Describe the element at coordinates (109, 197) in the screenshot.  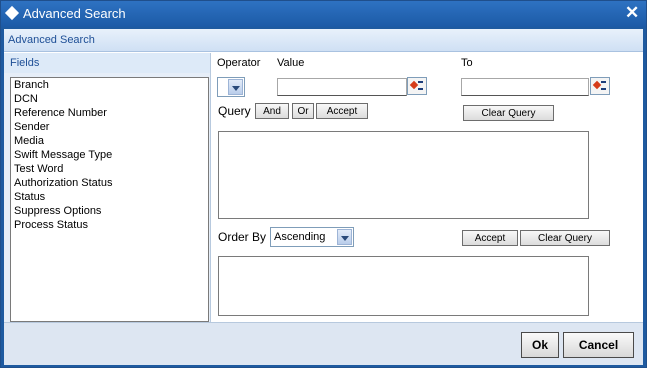
I see `field-item-status: Status` at that location.